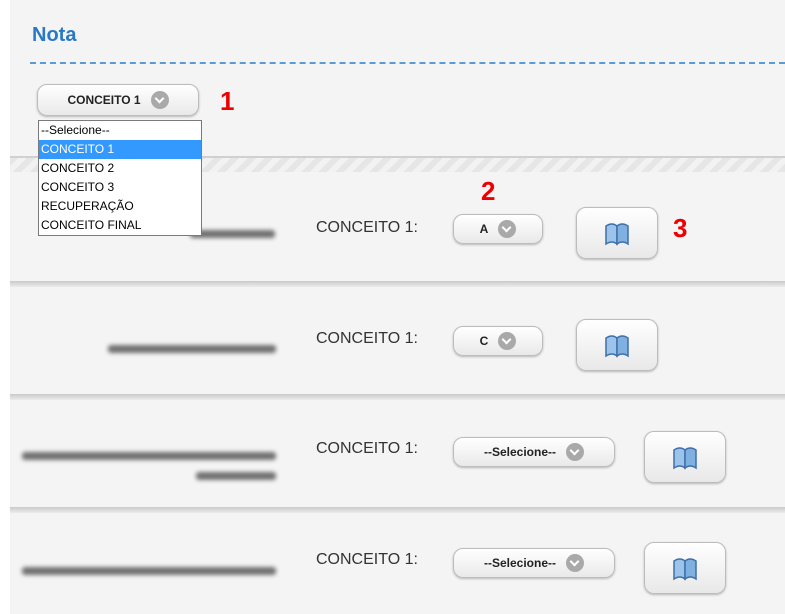  What do you see at coordinates (680, 228) in the screenshot?
I see `annotation-number-3: 3` at bounding box center [680, 228].